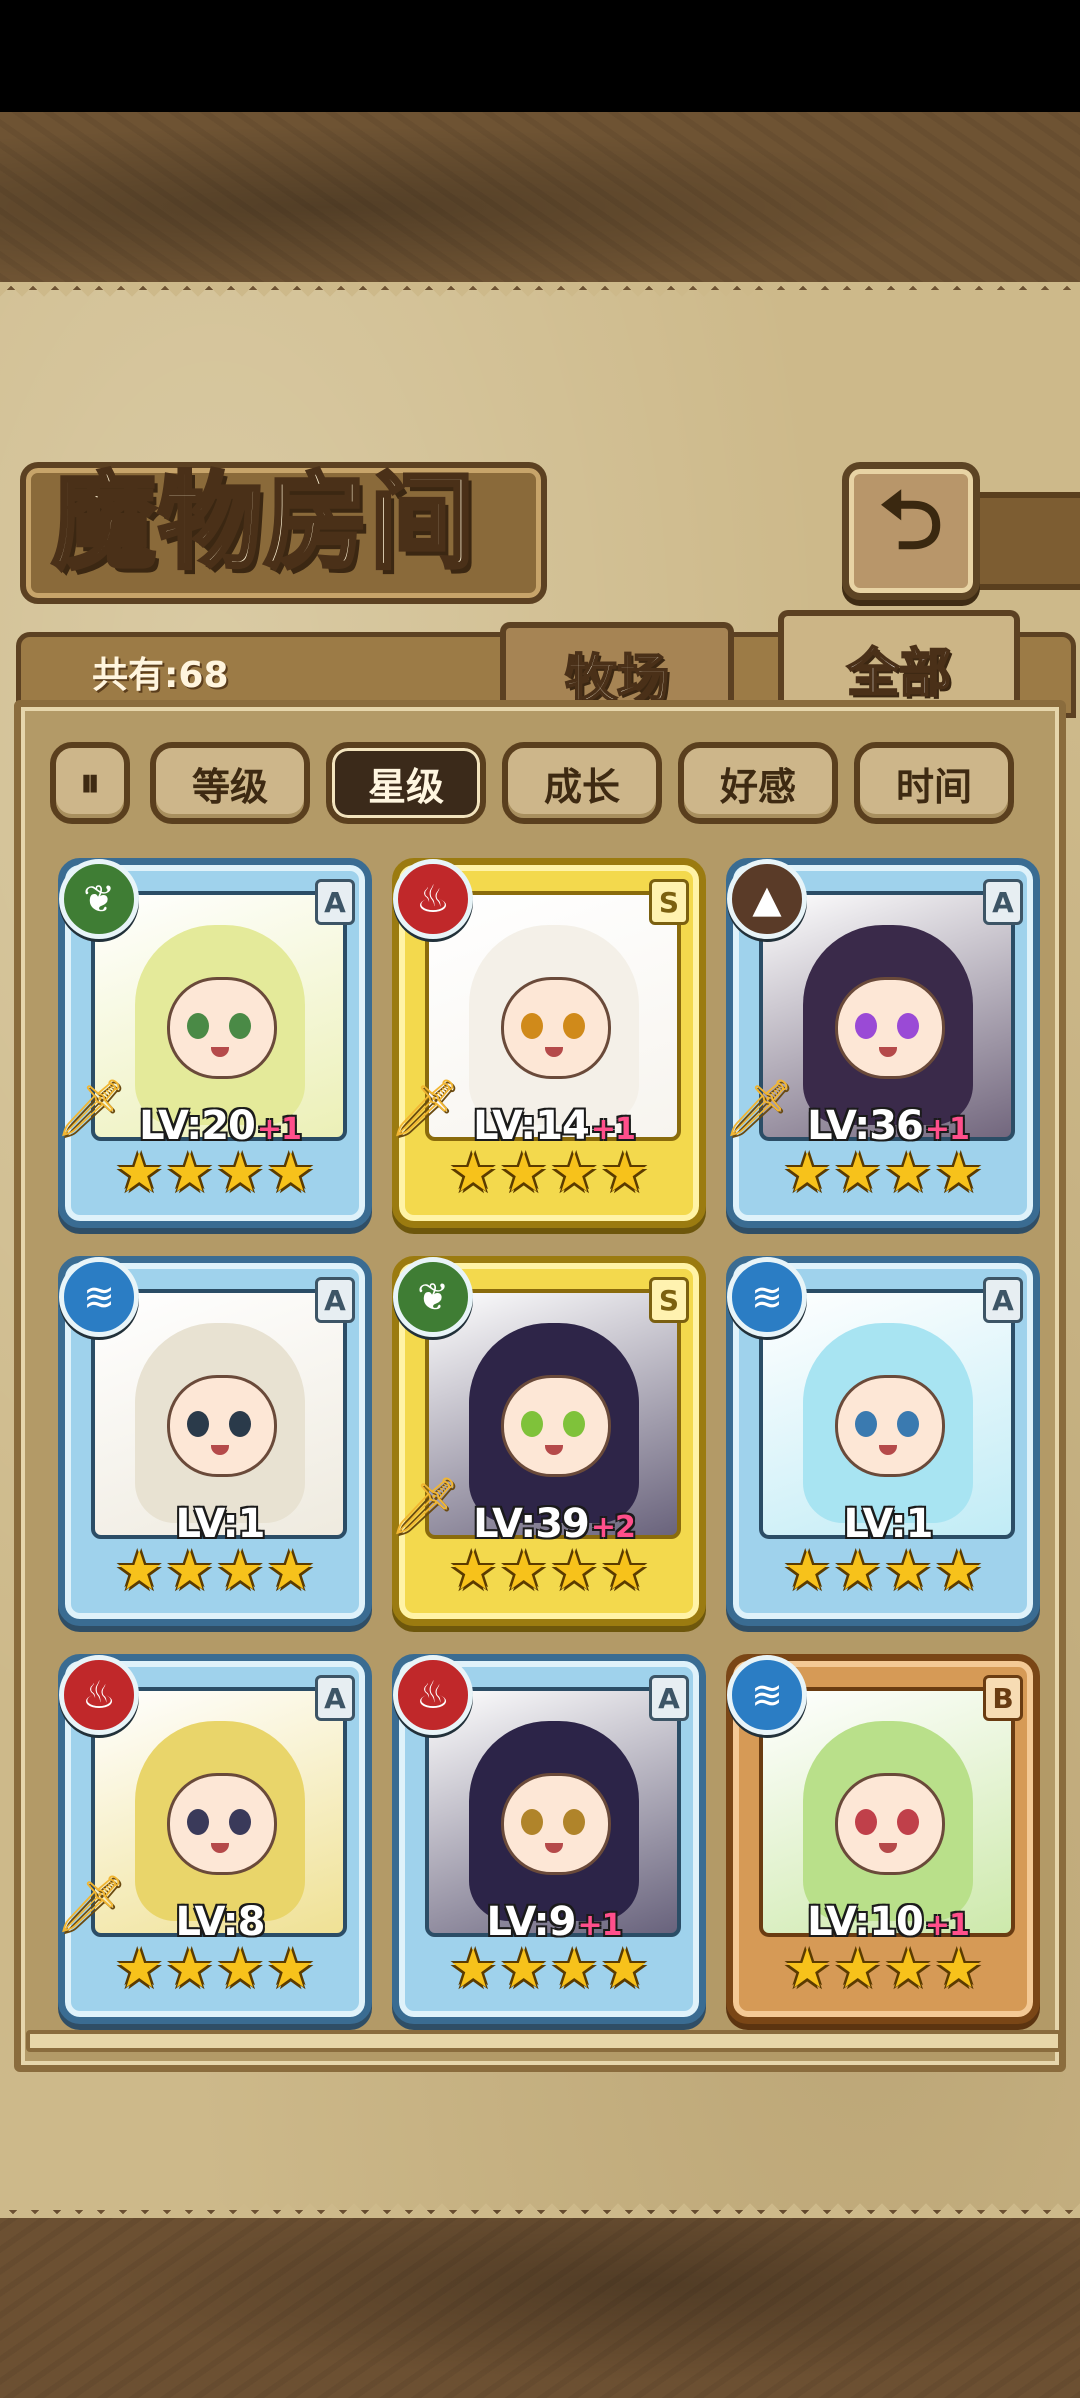 The image size is (1080, 2398). What do you see at coordinates (547, 1441) in the screenshot?
I see `monster-card: ❦ S 🗡 LV:39+2 ★ ★ ★ ★` at bounding box center [547, 1441].